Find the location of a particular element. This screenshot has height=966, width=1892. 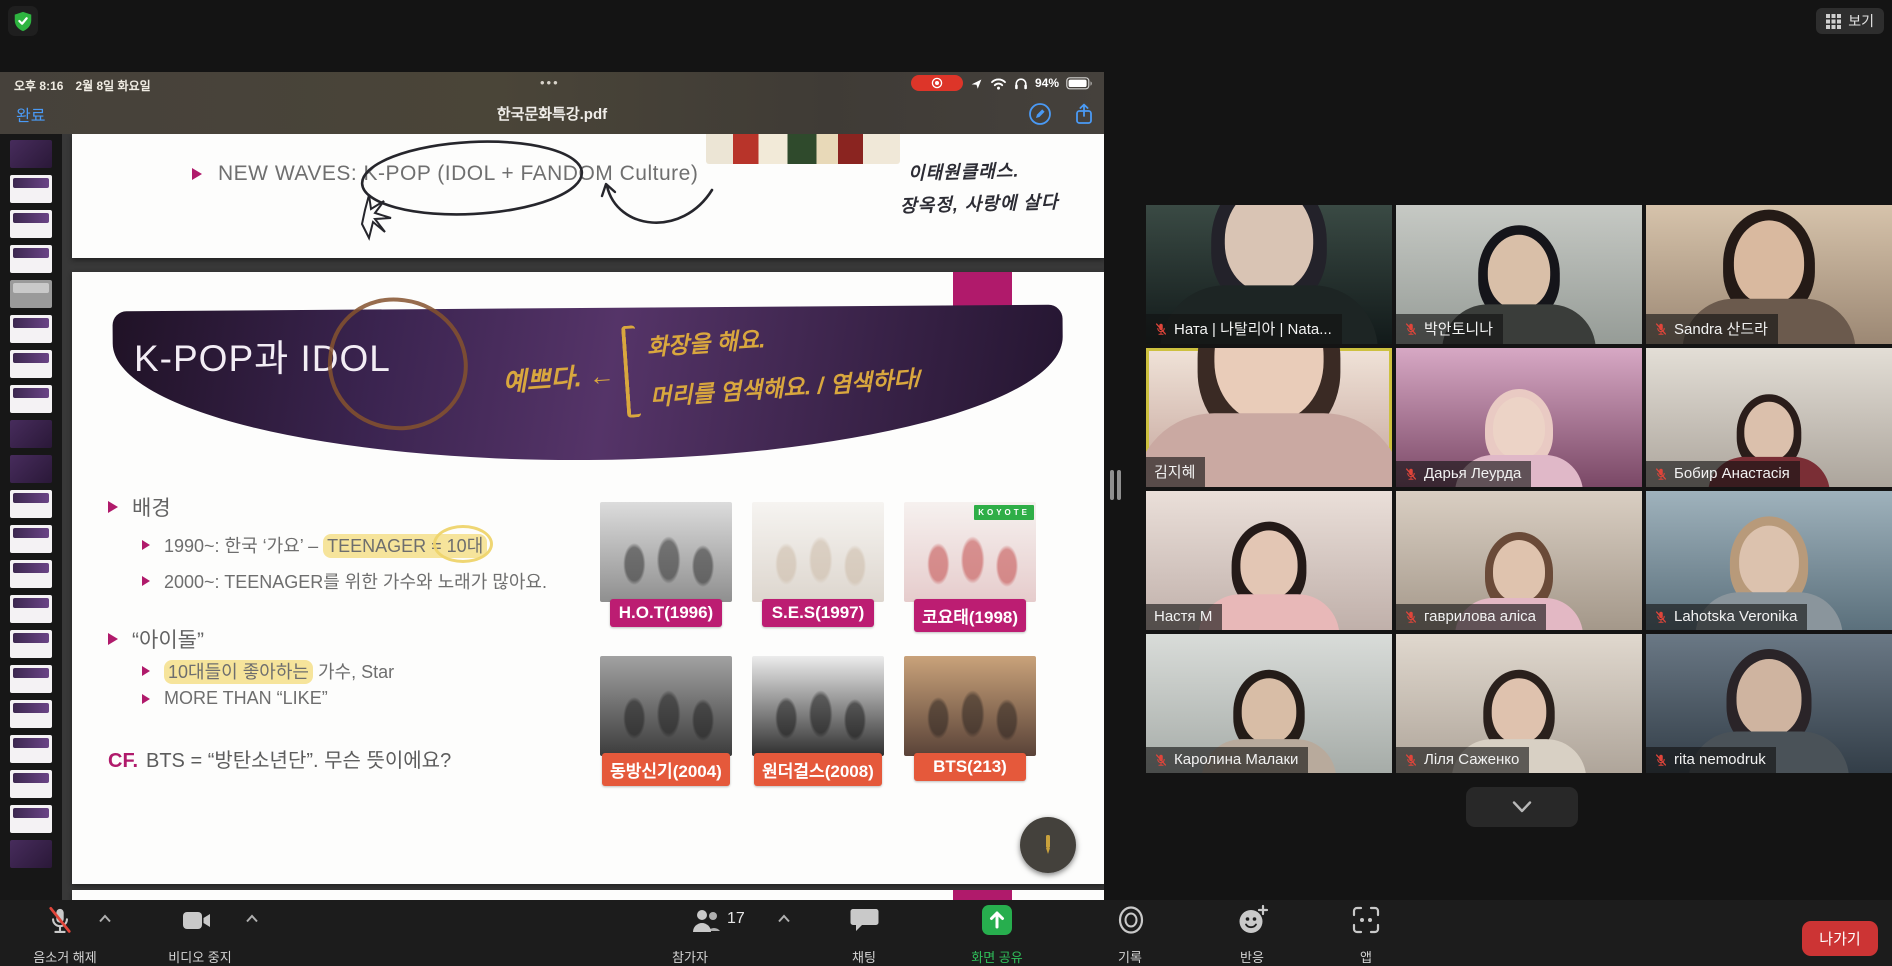

participant-video-tile: Sandra 산드라 is located at coordinates (1769, 274).